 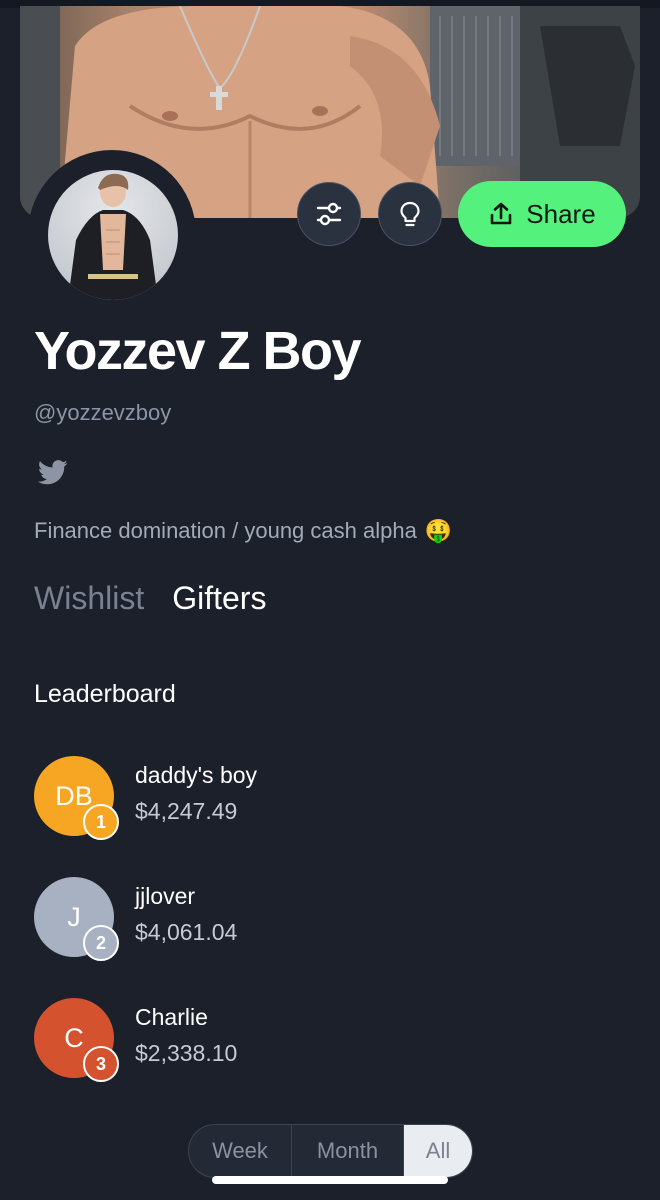 I want to click on sliders-icon, so click(x=329, y=214).